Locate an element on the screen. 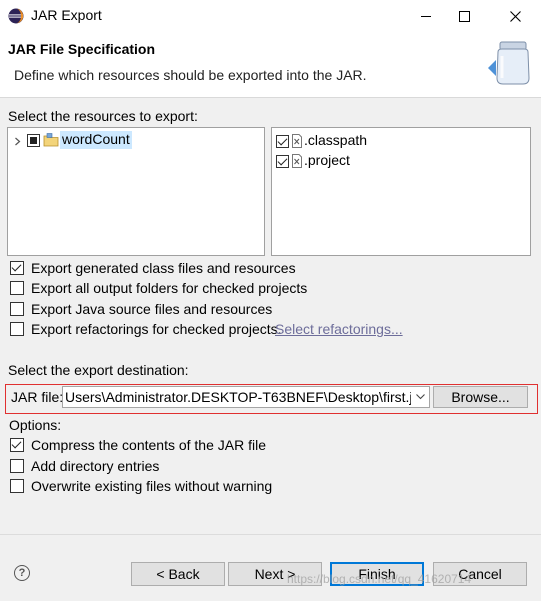 Image resolution: width=541 pixels, height=601 pixels. file-list: .classpath .project is located at coordinates (401, 191).